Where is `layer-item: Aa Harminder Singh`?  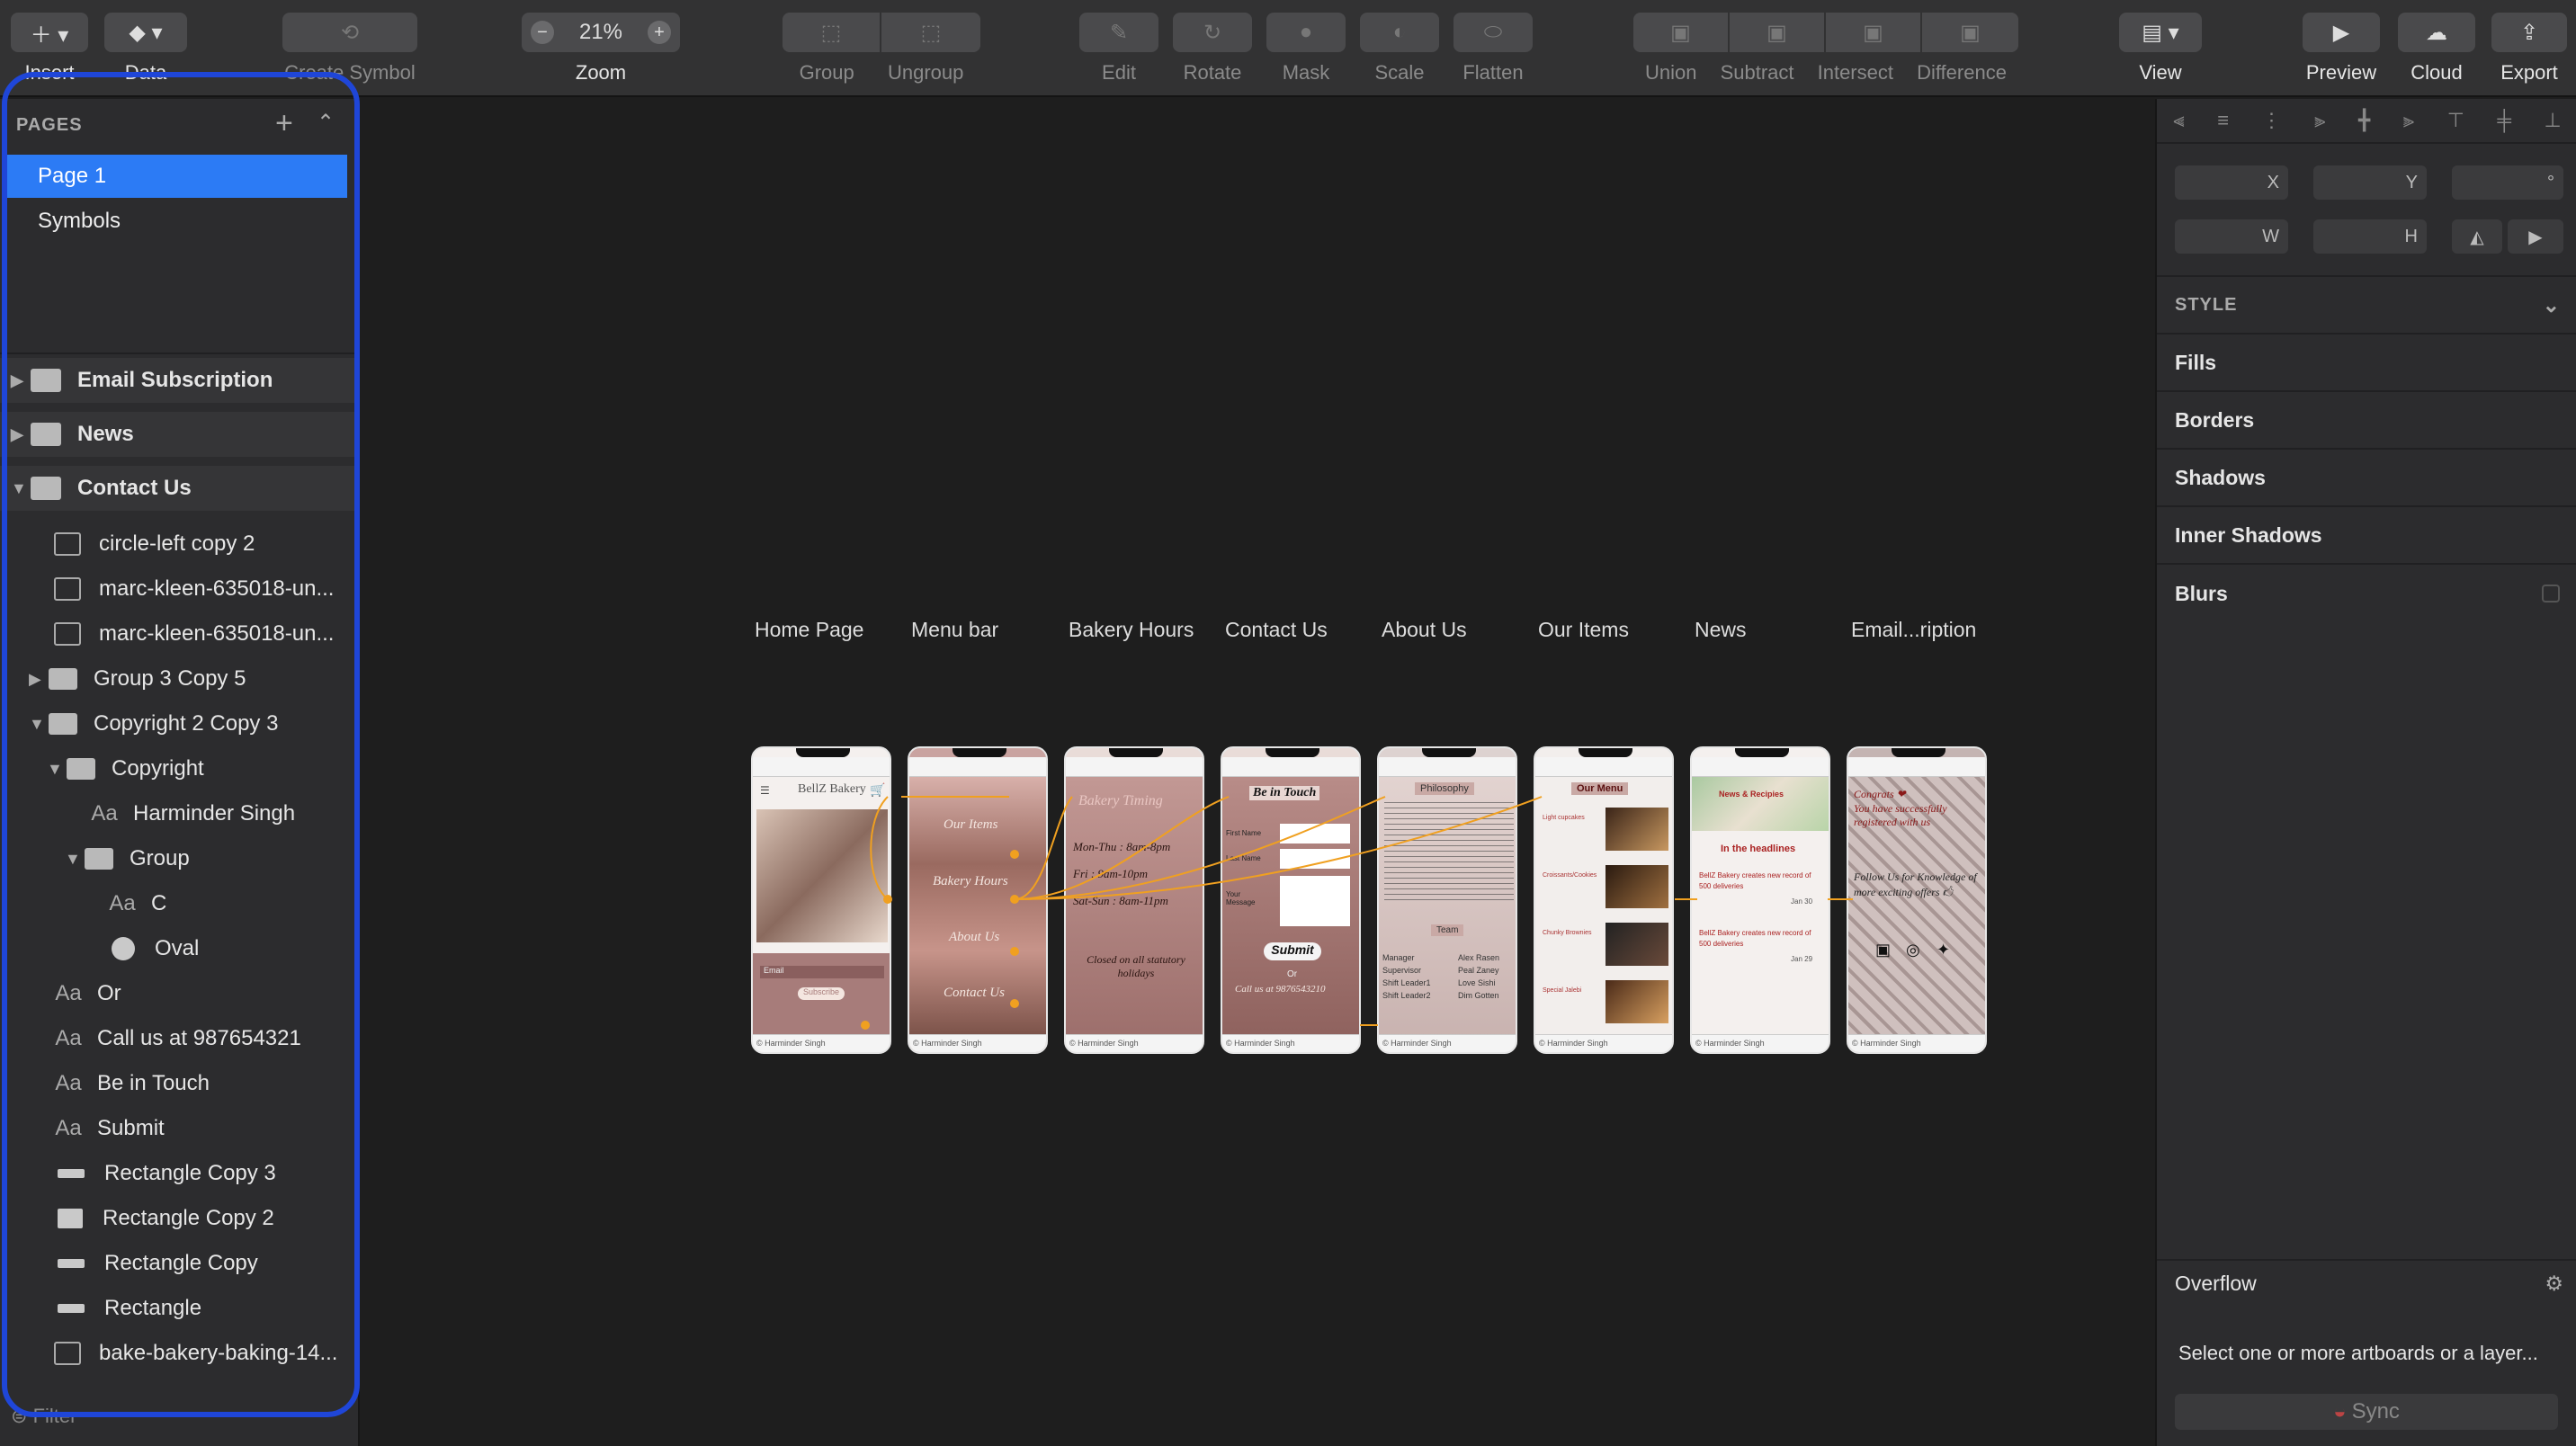
layer-item: Aa Harminder Singh is located at coordinates (179, 814).